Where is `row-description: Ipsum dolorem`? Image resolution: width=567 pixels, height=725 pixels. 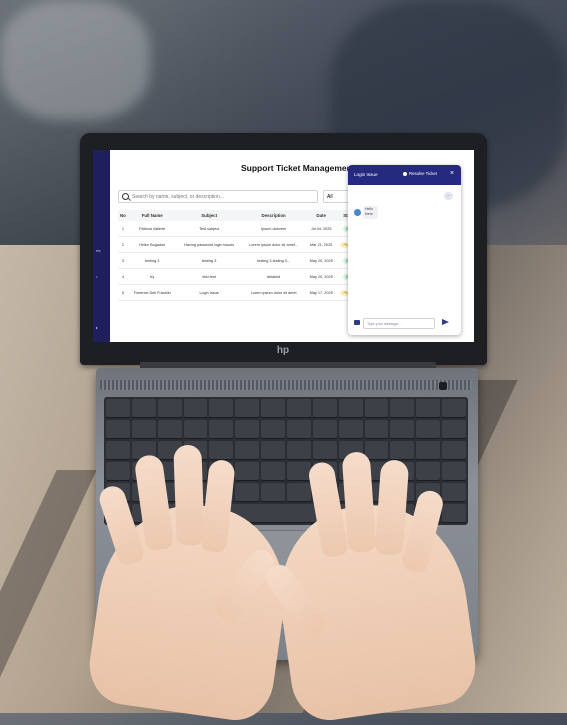 row-description: Ipsum dolorem is located at coordinates (273, 229).